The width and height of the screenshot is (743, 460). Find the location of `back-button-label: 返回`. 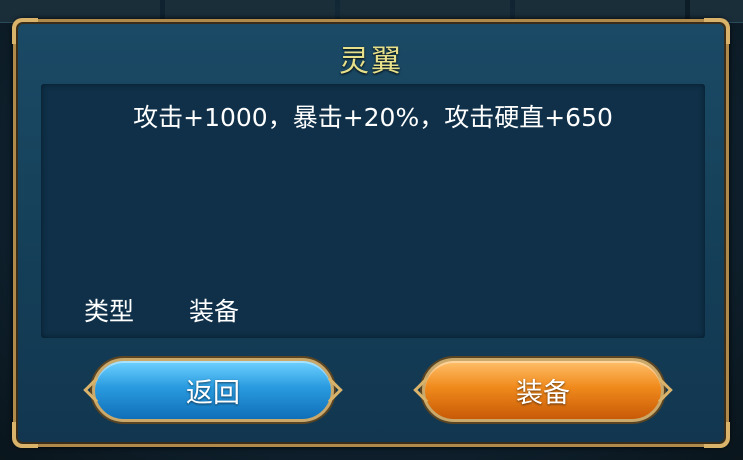

back-button-label: 返回 is located at coordinates (213, 393).